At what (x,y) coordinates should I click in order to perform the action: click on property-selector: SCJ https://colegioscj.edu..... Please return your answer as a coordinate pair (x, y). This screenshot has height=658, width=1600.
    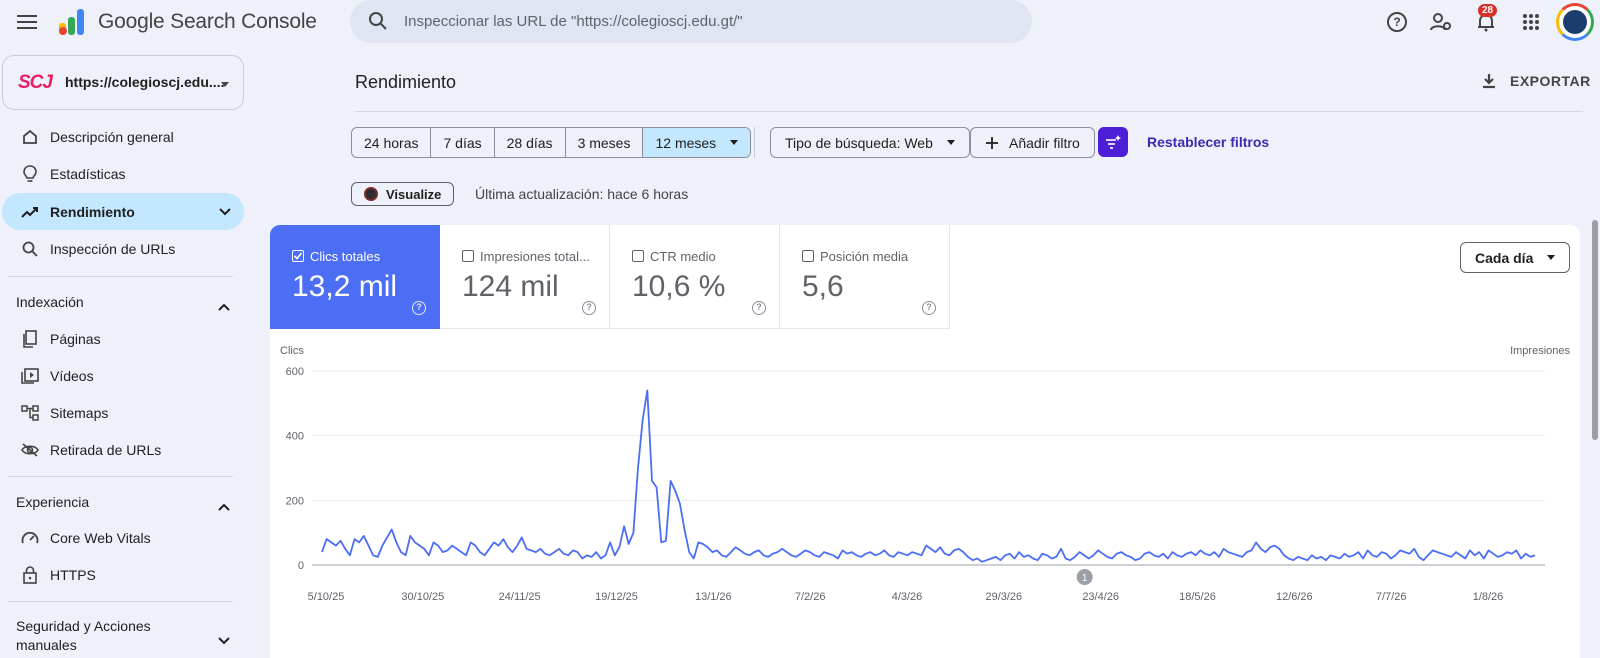
    Looking at the image, I should click on (123, 82).